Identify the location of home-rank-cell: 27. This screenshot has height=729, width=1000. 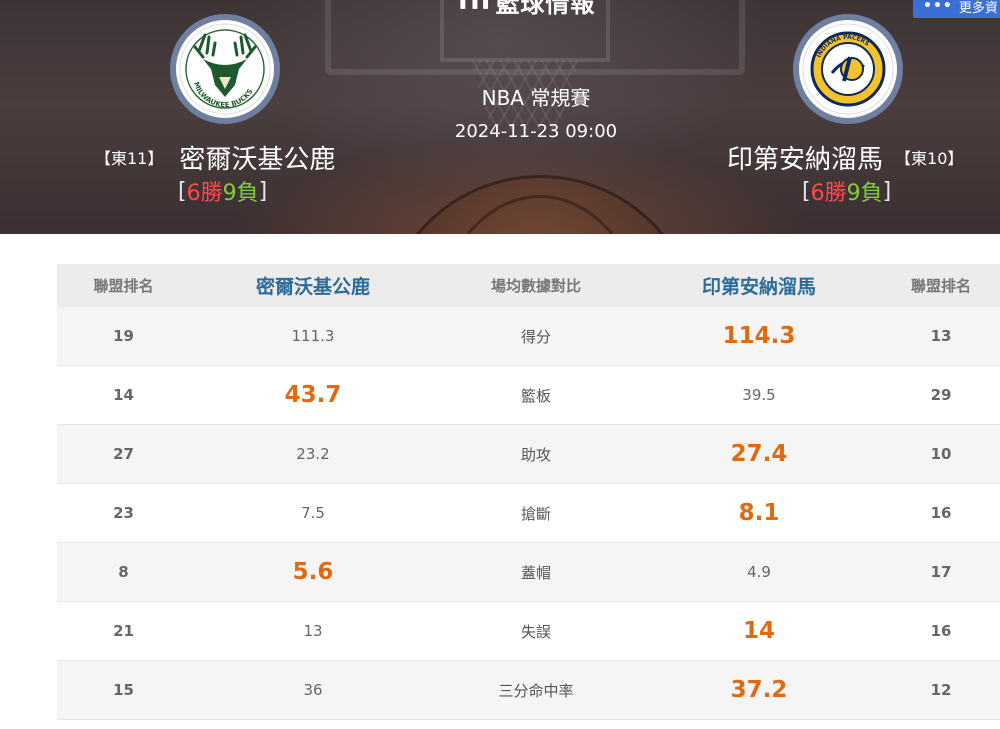
(123, 454).